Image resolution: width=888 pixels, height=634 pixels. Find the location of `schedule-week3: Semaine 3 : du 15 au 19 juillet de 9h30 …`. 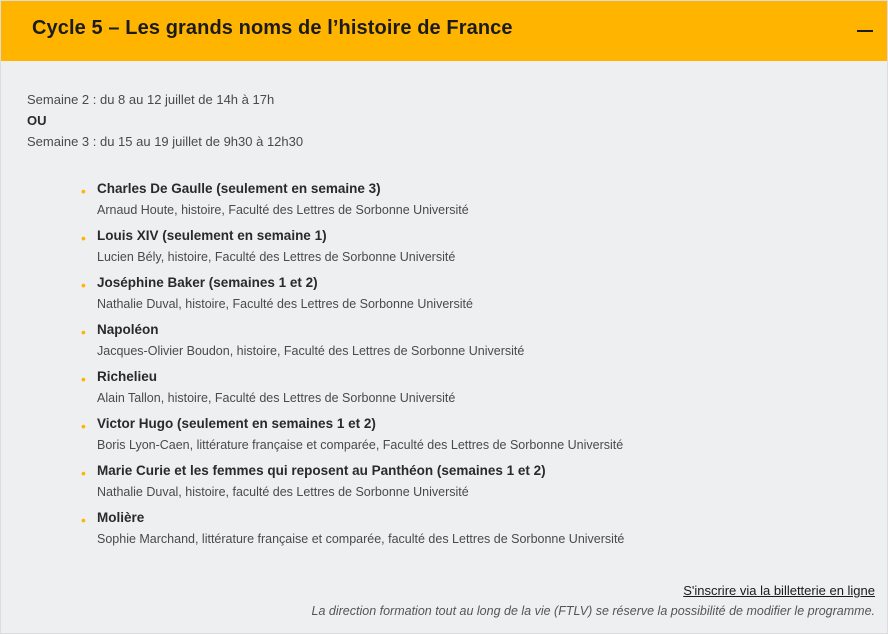

schedule-week3: Semaine 3 : du 15 au 19 juillet de 9h30 … is located at coordinates (165, 141).